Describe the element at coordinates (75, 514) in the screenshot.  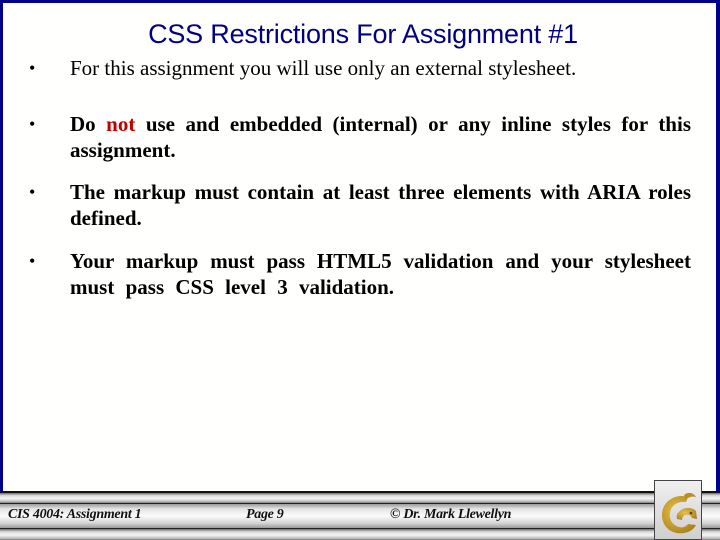
I see `footer-course: CIS 4004: Assignment 1` at that location.